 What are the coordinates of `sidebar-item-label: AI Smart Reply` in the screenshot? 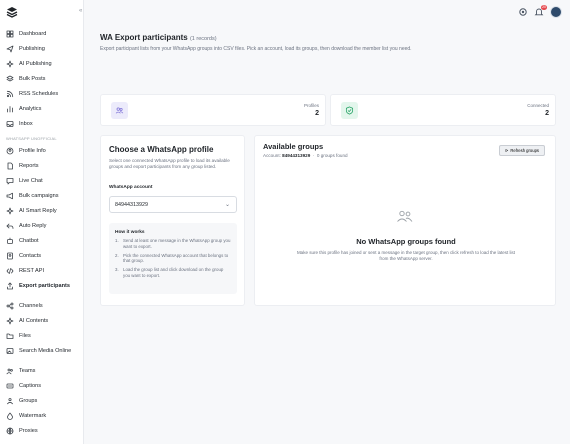 It's located at (38, 210).